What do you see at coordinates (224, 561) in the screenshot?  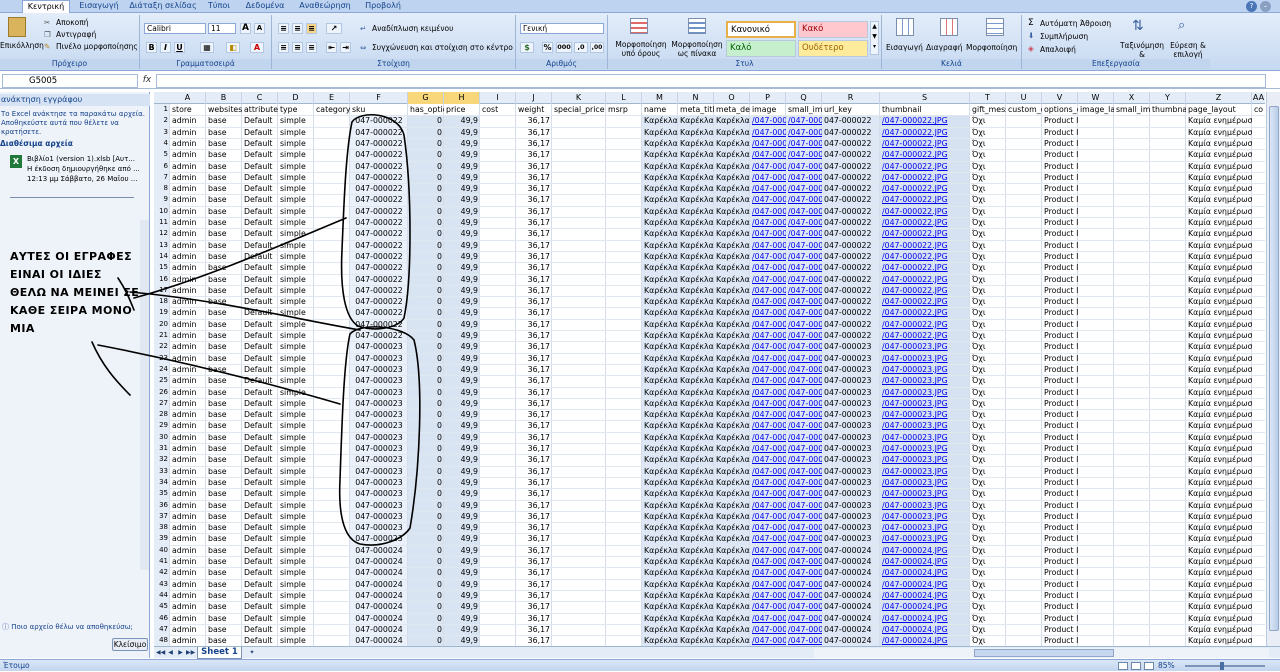 I see `cell-b41: base` at bounding box center [224, 561].